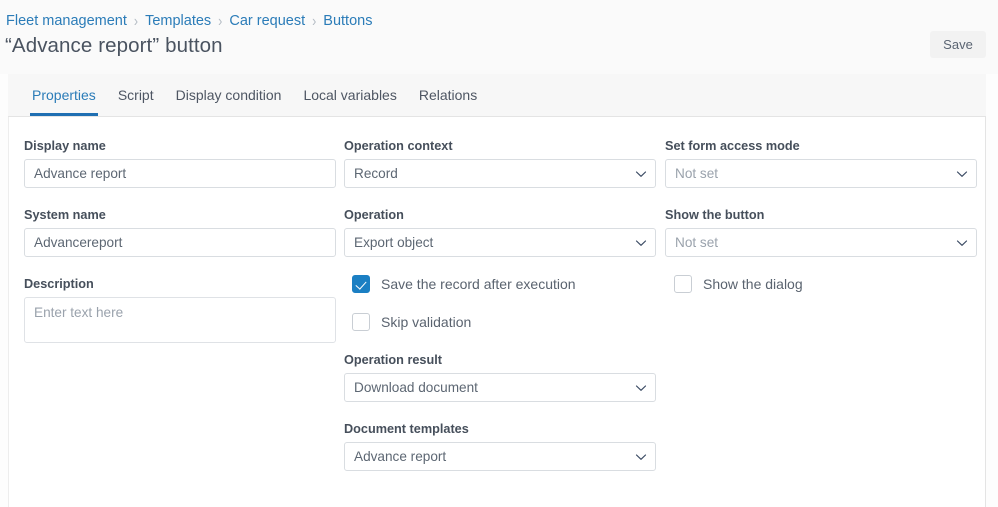 The height and width of the screenshot is (507, 998). What do you see at coordinates (393, 360) in the screenshot?
I see `field-label-operation-result: Operation result` at bounding box center [393, 360].